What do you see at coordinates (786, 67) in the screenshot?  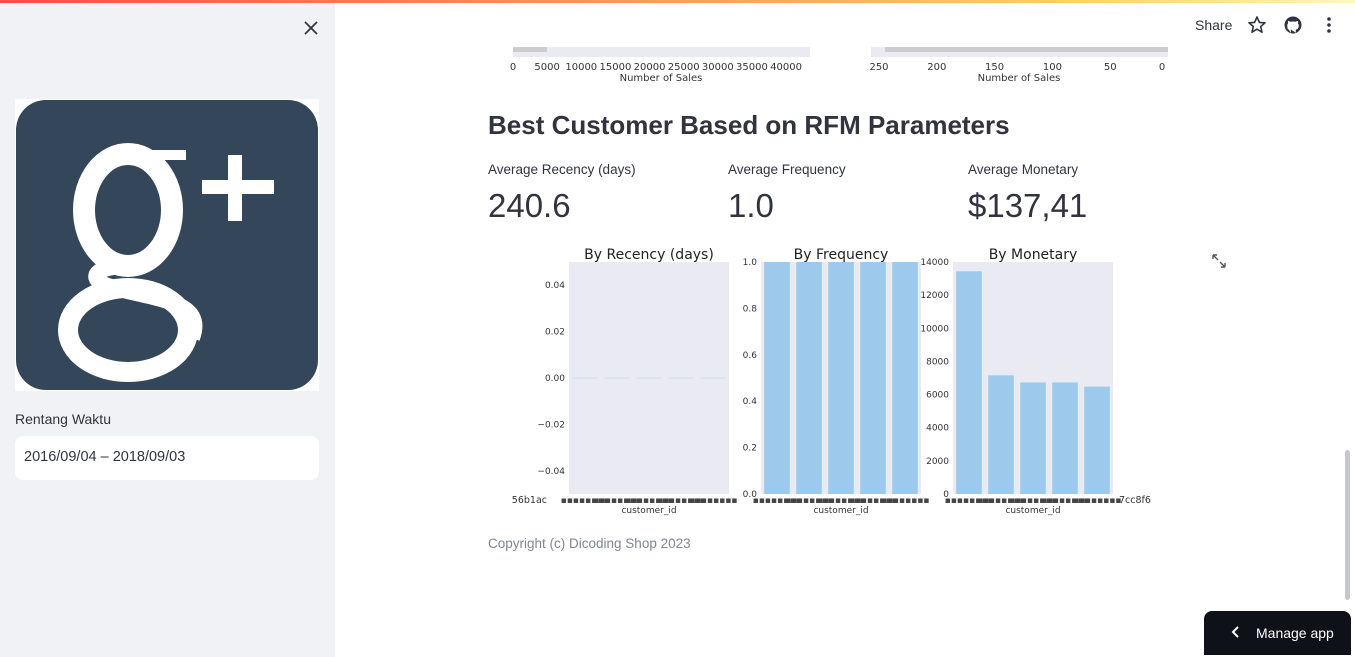 I see `left-axis-tick-label: 40000` at bounding box center [786, 67].